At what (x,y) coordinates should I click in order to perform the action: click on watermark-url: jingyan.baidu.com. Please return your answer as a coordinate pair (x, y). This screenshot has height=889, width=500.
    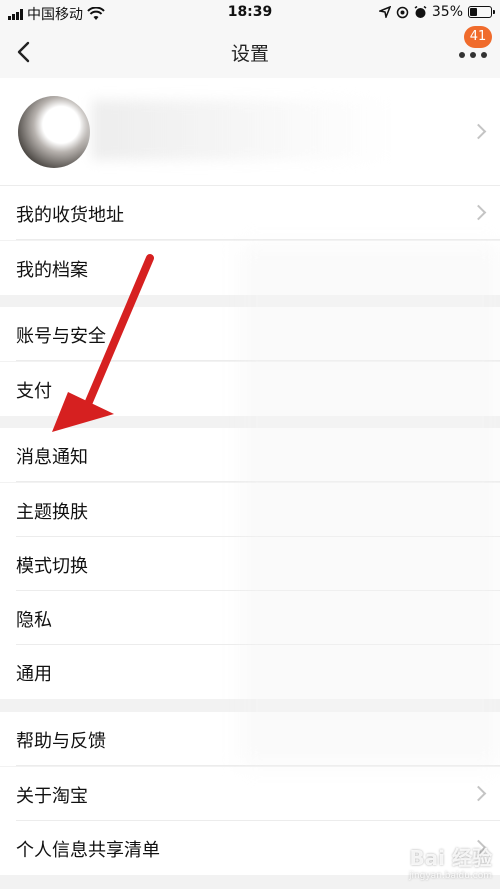
    Looking at the image, I should click on (450, 876).